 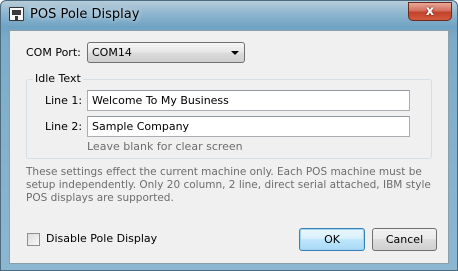 I want to click on close-icon: x, so click(x=430, y=11).